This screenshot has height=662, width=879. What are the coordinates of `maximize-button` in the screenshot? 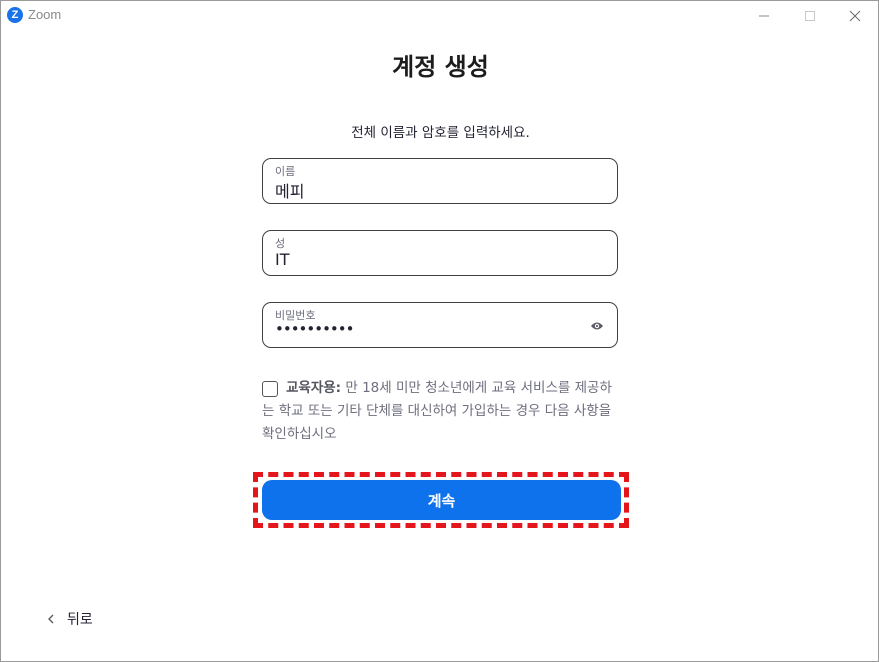 It's located at (810, 16).